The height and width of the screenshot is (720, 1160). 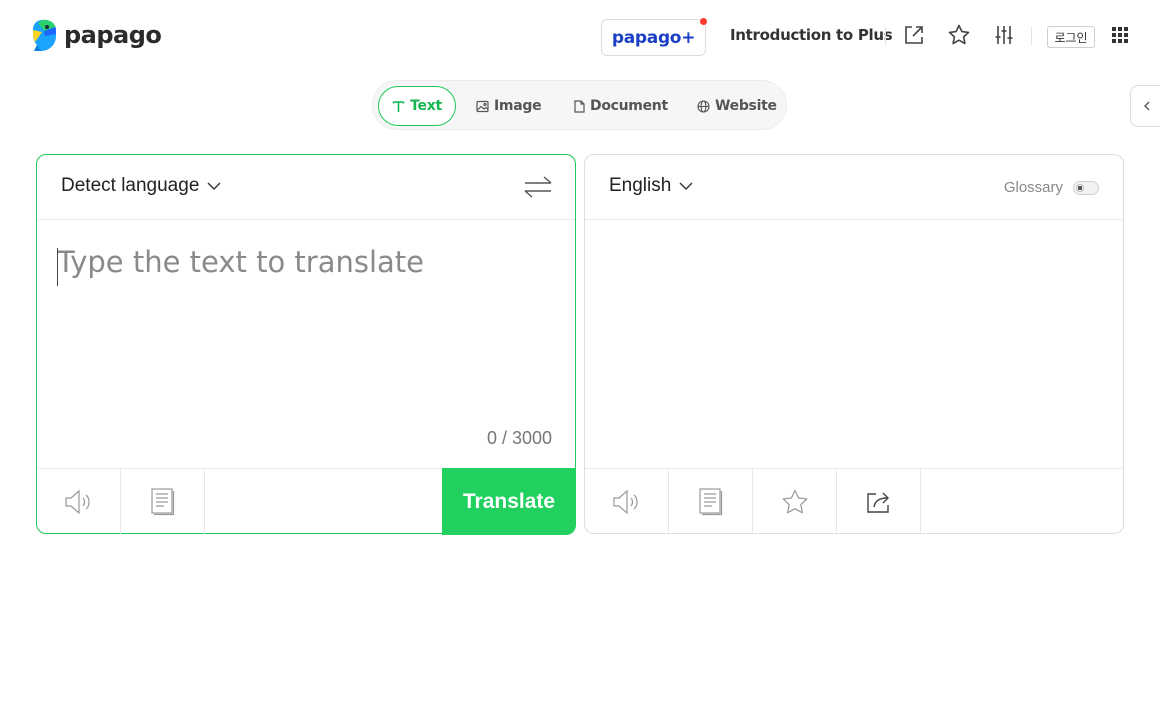 I want to click on tab-text: Text, so click(x=417, y=106).